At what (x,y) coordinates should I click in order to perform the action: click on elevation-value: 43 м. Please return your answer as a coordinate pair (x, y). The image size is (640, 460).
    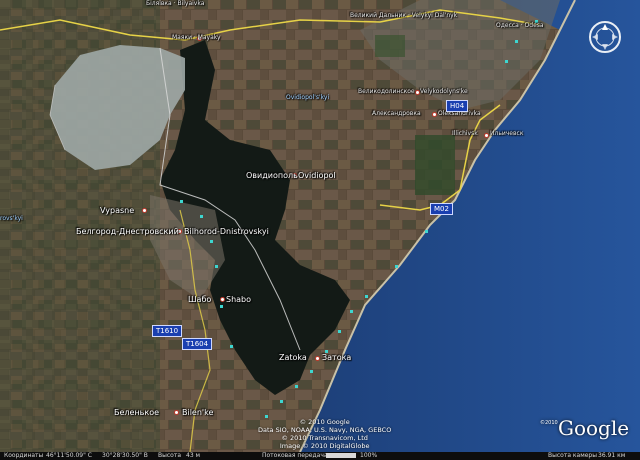
    Looking at the image, I should click on (193, 455).